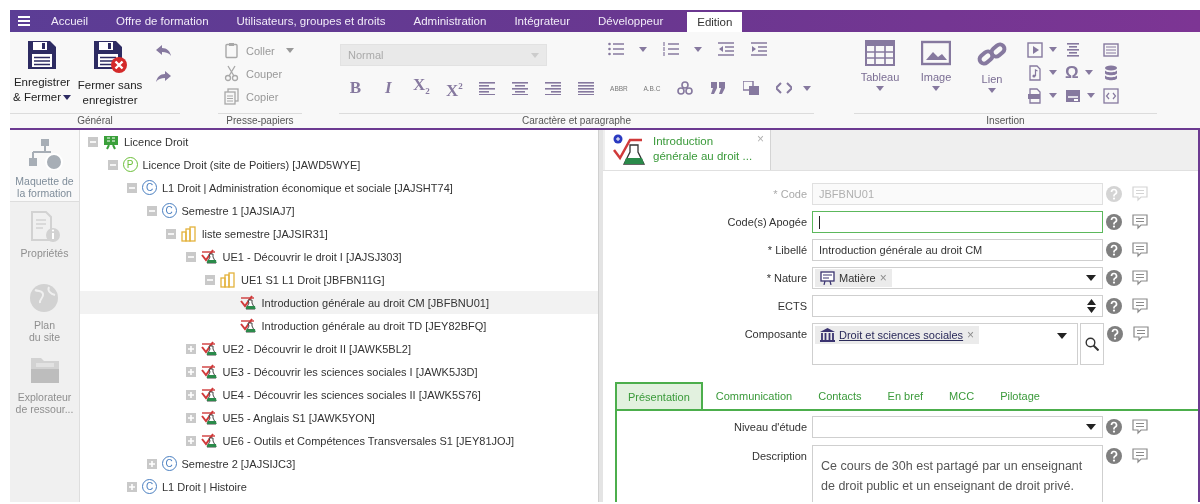 The height and width of the screenshot is (504, 1200). I want to click on align-center-icon, so click(520, 88).